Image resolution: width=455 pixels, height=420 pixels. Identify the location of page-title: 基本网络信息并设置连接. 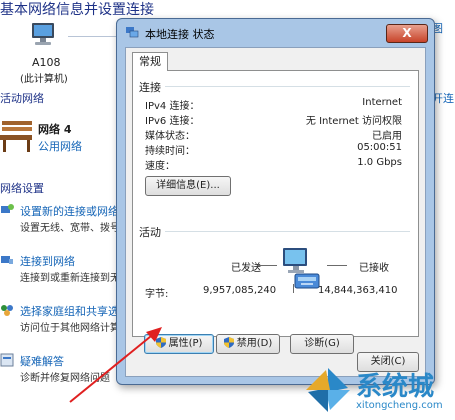
(77, 10).